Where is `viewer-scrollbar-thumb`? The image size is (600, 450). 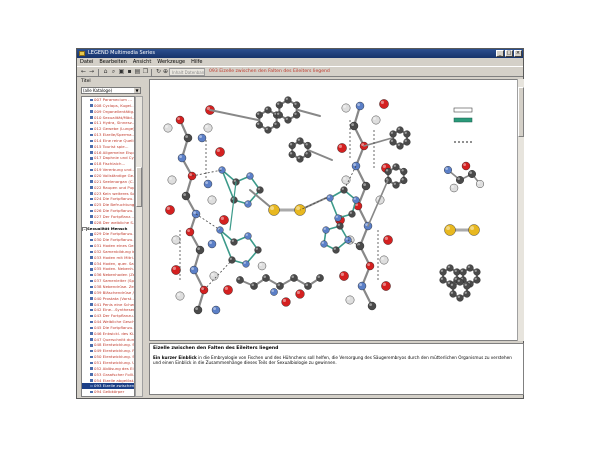
viewer-scrollbar-thumb is located at coordinates (521, 112).